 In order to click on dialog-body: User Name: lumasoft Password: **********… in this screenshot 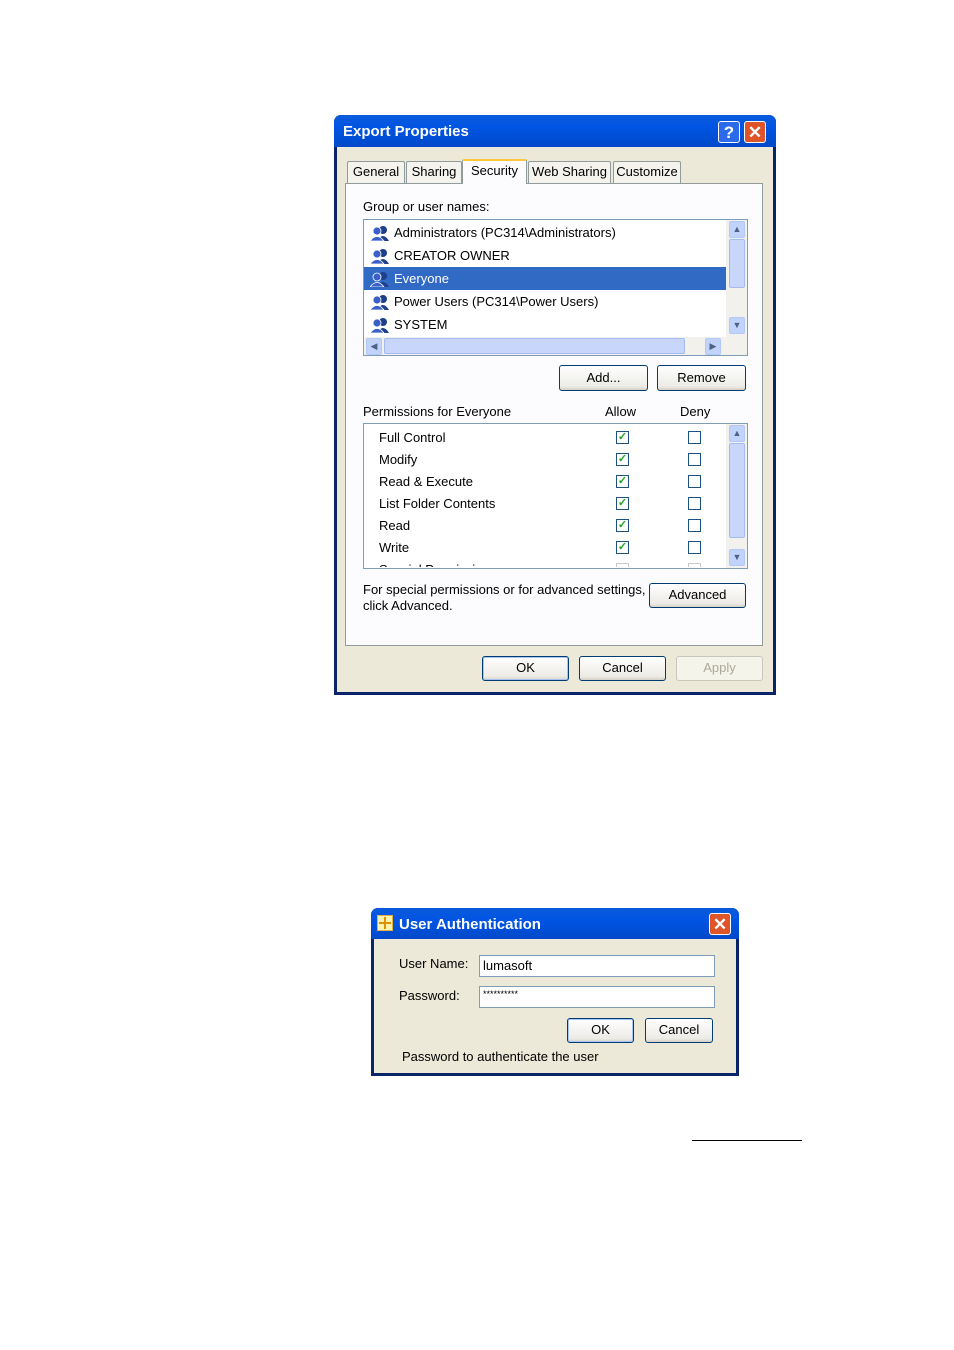, I will do `click(555, 1006)`.